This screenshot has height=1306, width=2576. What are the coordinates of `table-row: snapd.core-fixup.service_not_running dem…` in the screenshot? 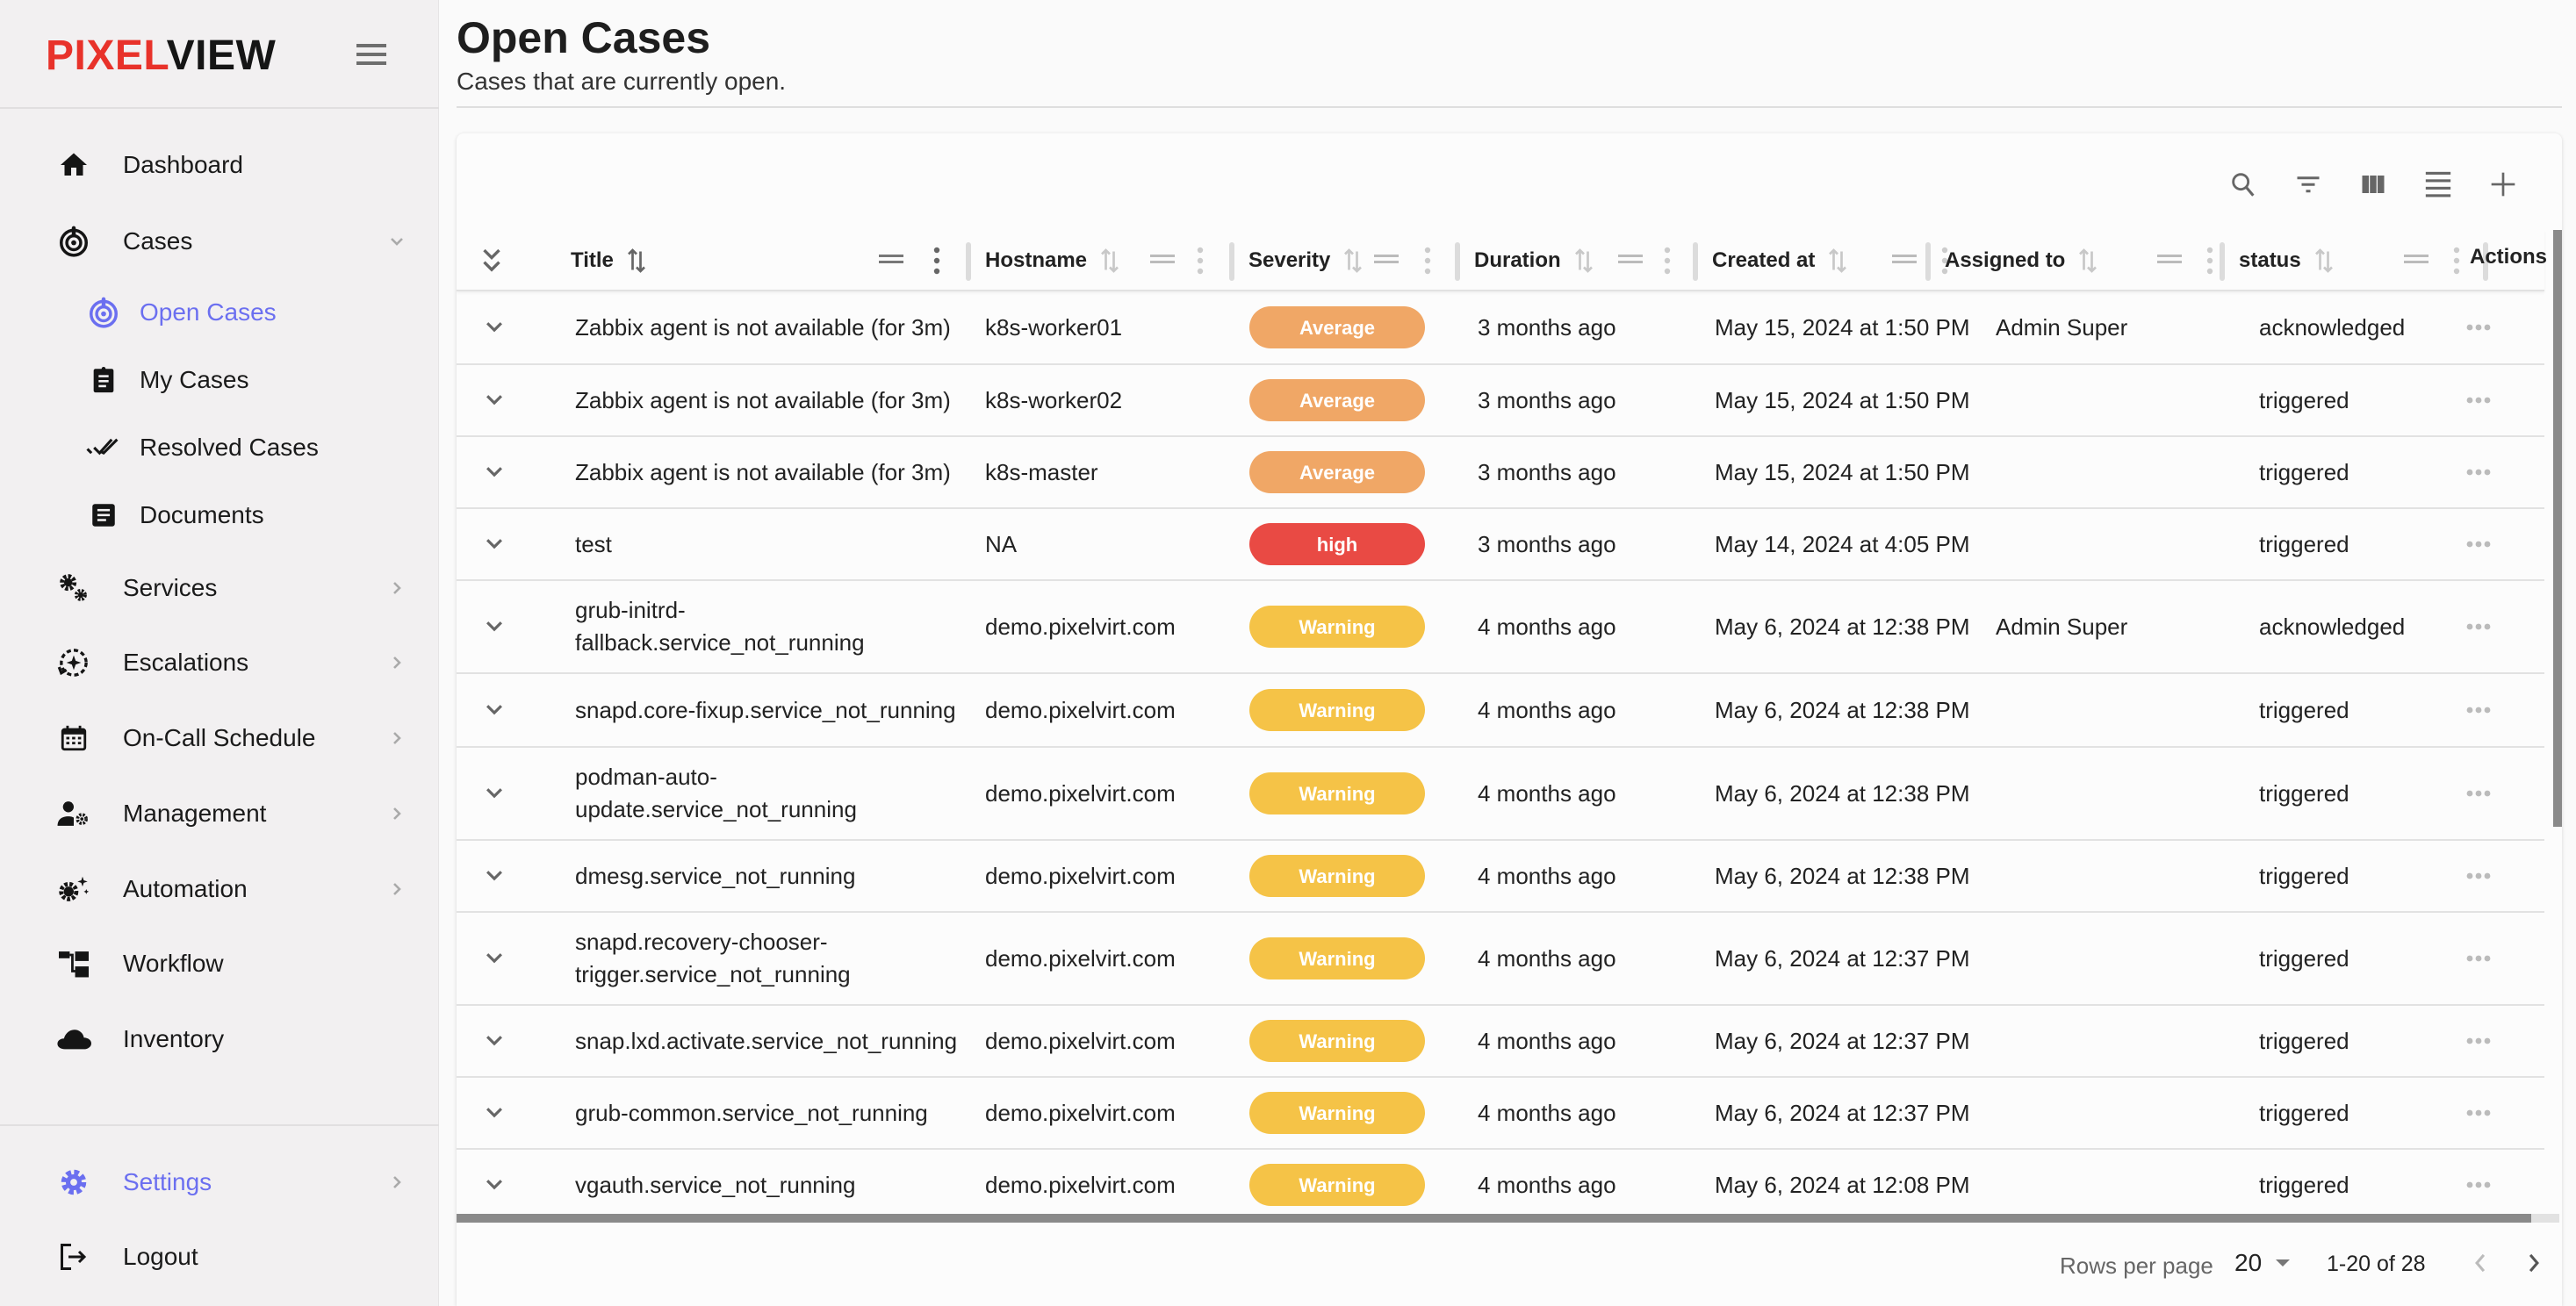 It's located at (1500, 711).